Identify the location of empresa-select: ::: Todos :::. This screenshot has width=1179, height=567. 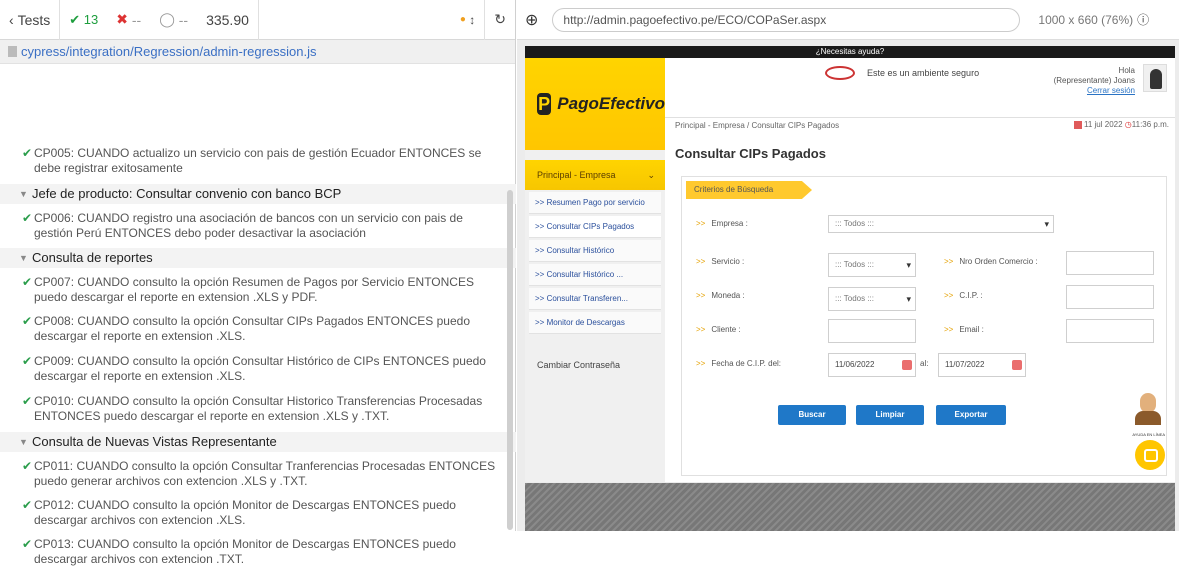
(941, 224).